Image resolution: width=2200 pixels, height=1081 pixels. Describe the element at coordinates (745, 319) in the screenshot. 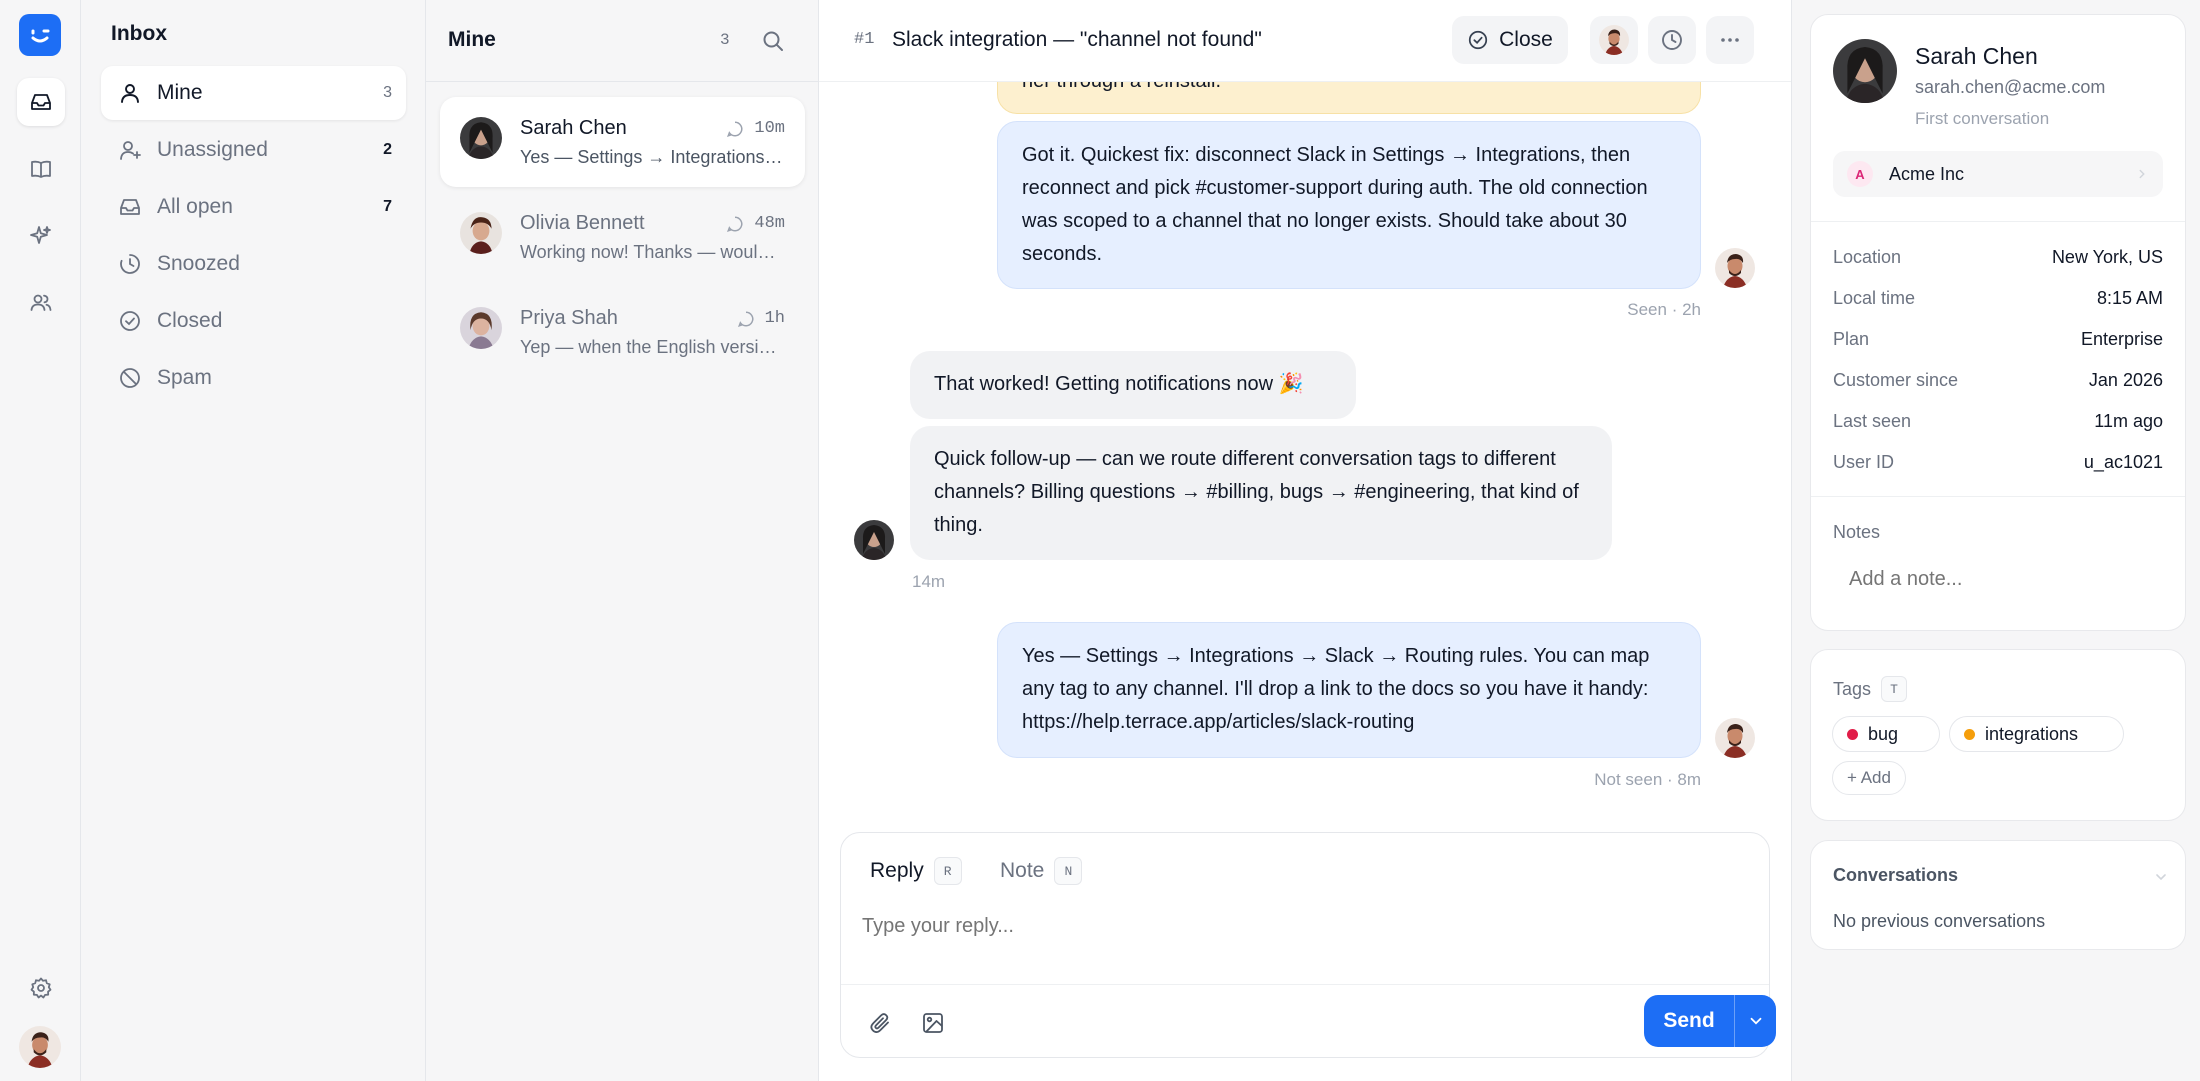

I see `chat-bubble-icon` at that location.